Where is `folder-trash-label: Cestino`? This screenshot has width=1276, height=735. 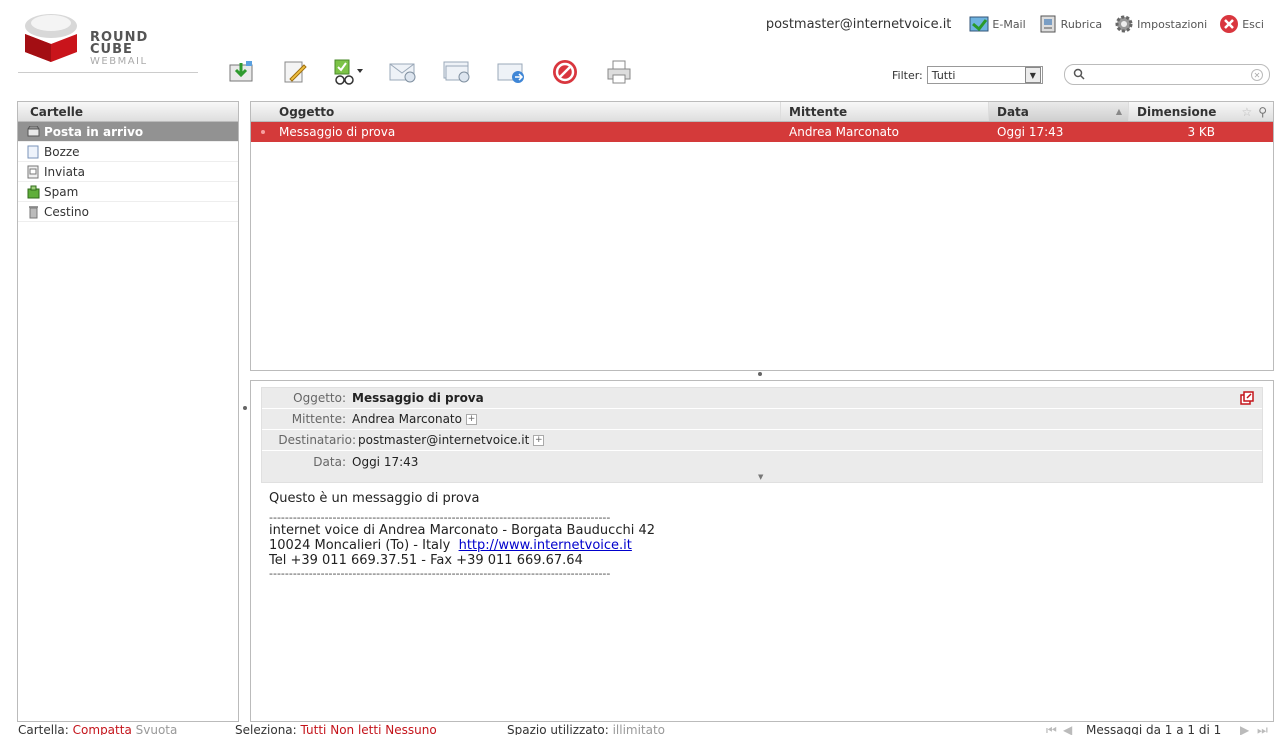 folder-trash-label: Cestino is located at coordinates (66, 211).